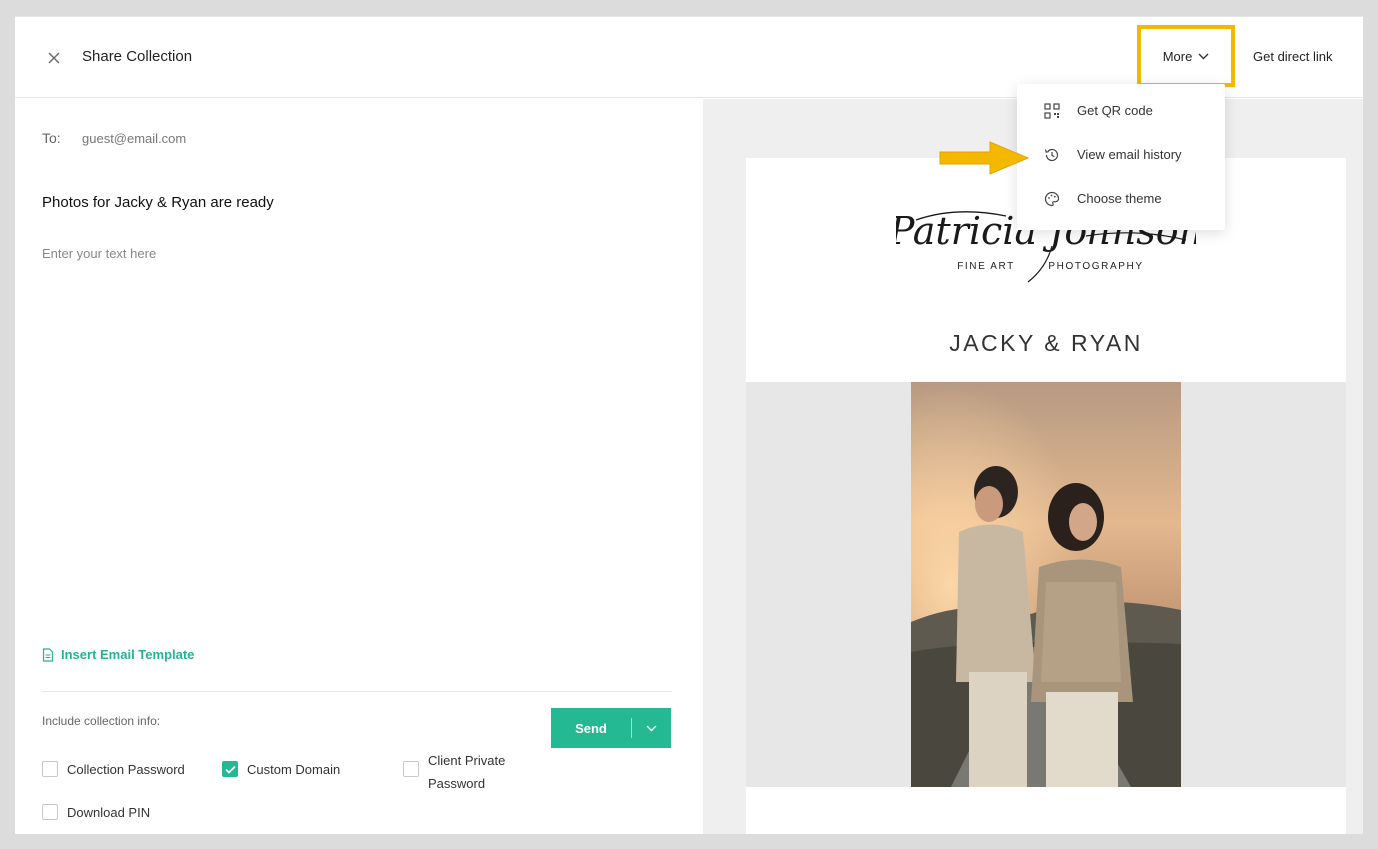 This screenshot has height=849, width=1378. Describe the element at coordinates (1292, 56) in the screenshot. I see `get-direct-link-button: Get direct link` at that location.